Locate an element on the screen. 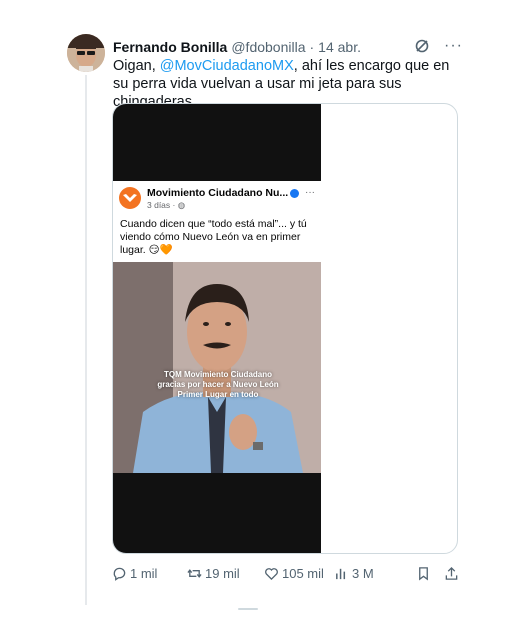 The height and width of the screenshot is (620, 524). like-icon is located at coordinates (271, 574).